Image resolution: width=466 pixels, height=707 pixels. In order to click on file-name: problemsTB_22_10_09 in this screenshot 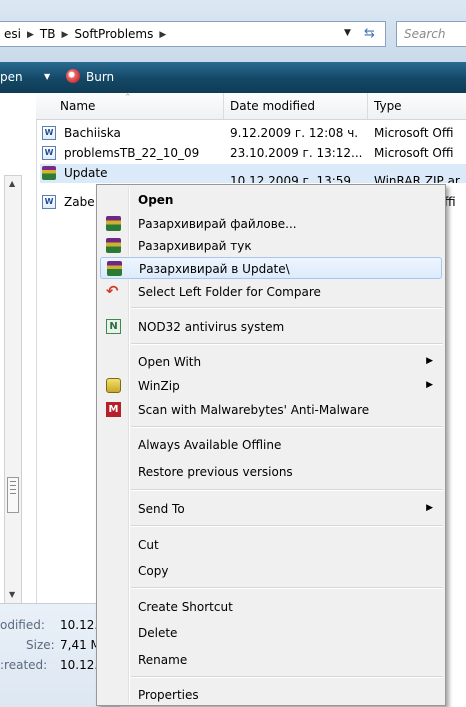, I will do `click(132, 153)`.